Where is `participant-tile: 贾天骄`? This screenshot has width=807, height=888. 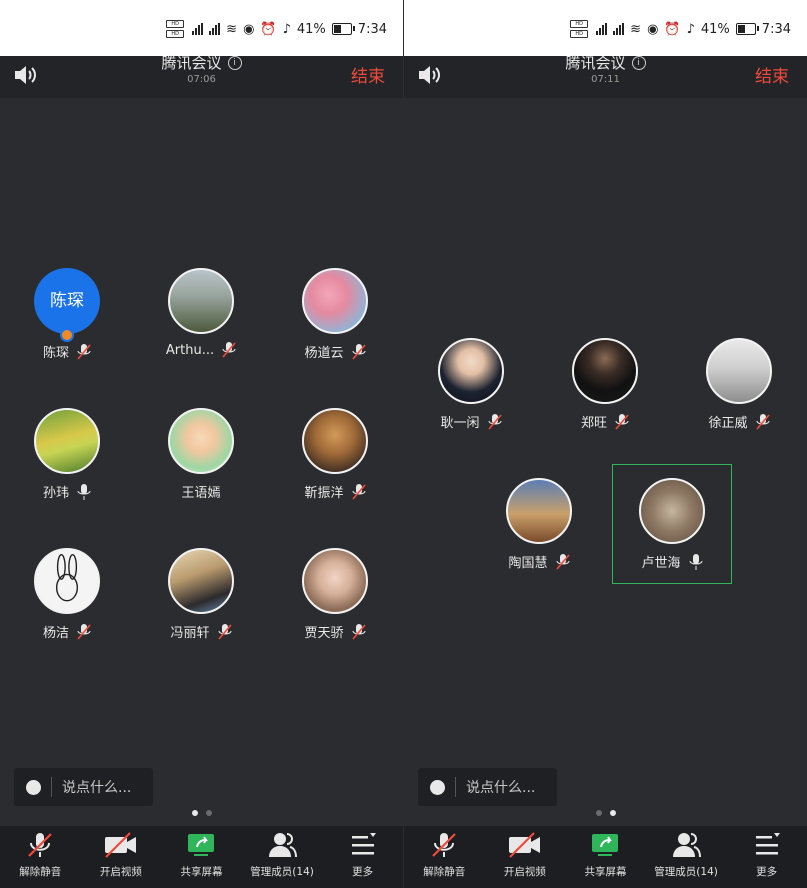 participant-tile: 贾天骄 is located at coordinates (335, 603).